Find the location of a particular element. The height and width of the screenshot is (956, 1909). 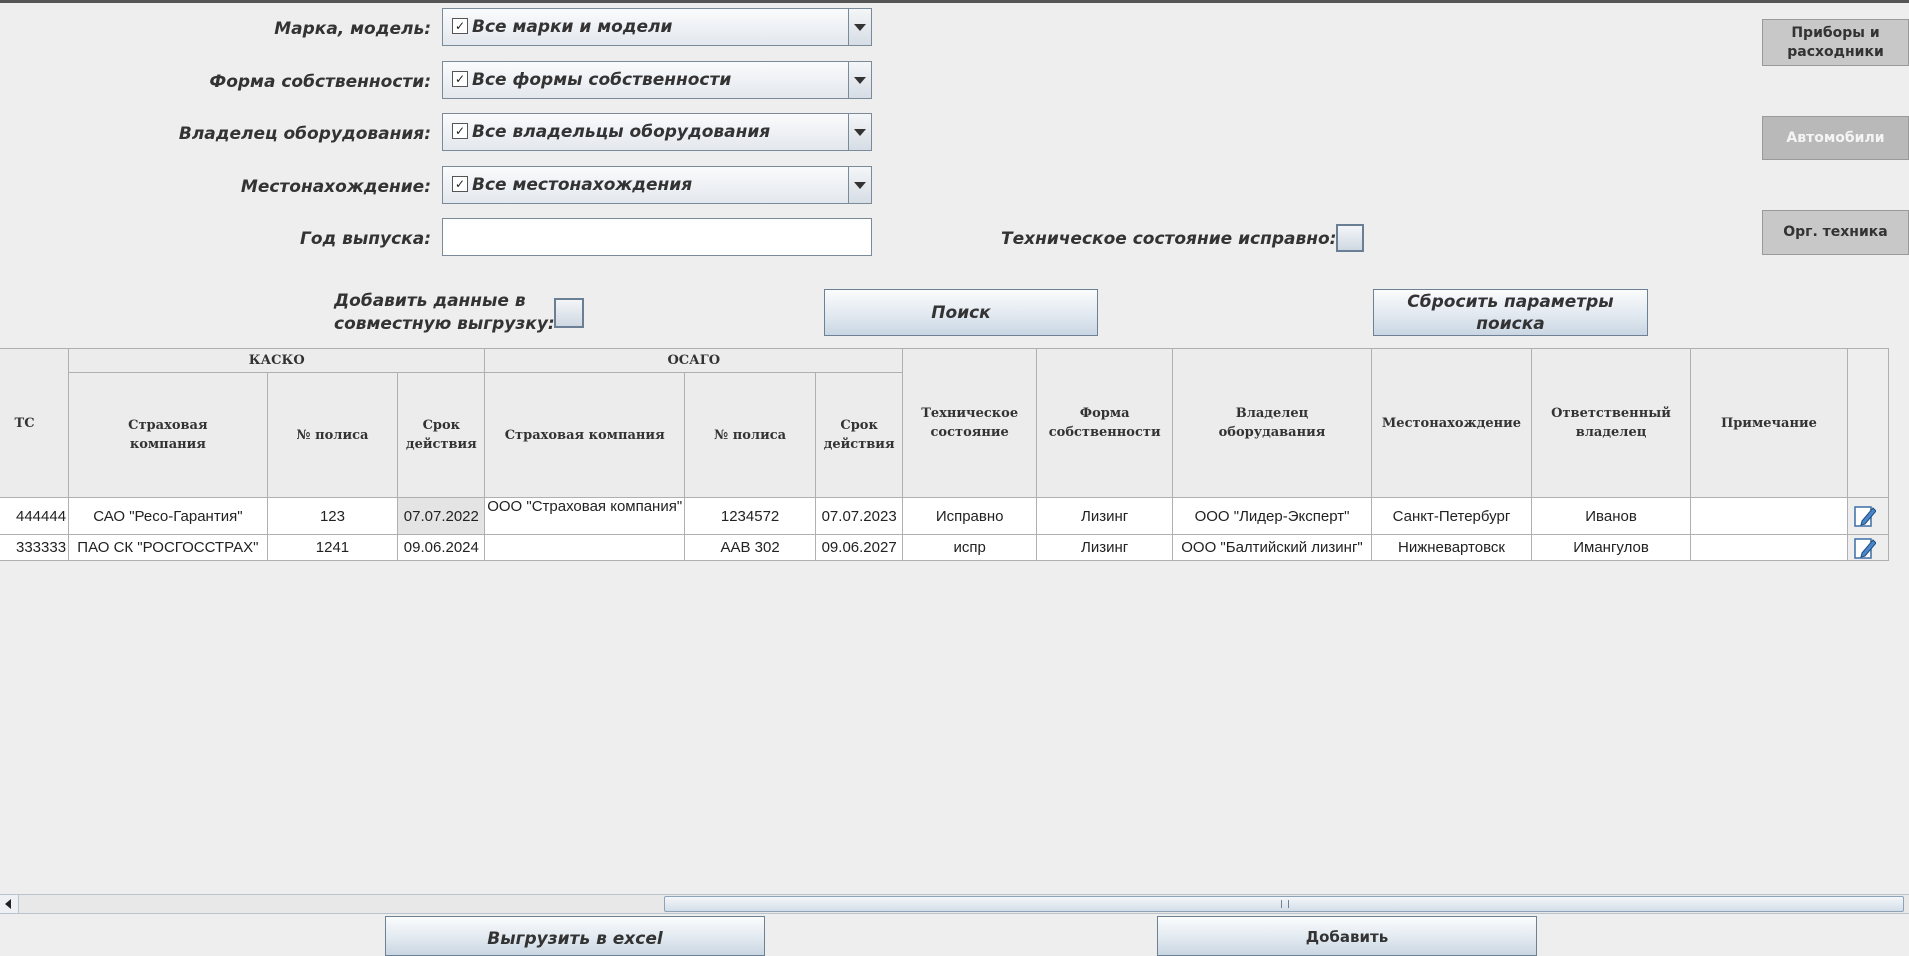

col-header-osago-term-l2: действия is located at coordinates (859, 444).